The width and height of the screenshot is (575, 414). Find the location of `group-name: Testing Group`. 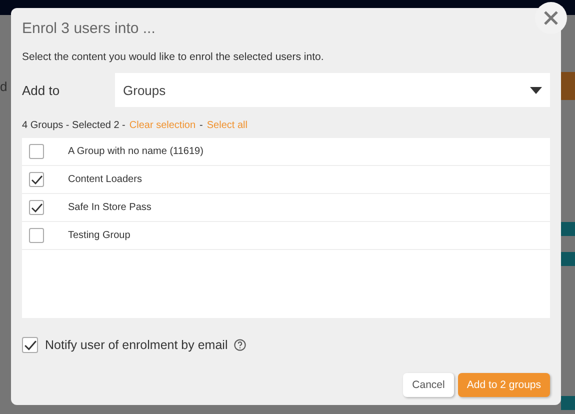

group-name: Testing Group is located at coordinates (99, 235).